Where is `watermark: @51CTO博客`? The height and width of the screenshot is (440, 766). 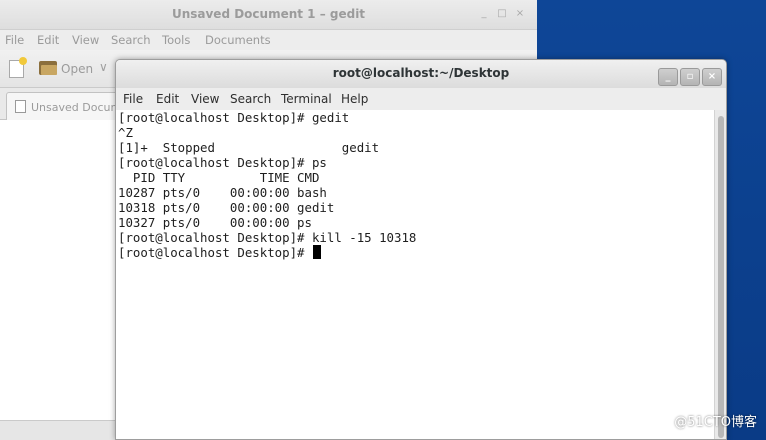 watermark: @51CTO博客 is located at coordinates (715, 422).